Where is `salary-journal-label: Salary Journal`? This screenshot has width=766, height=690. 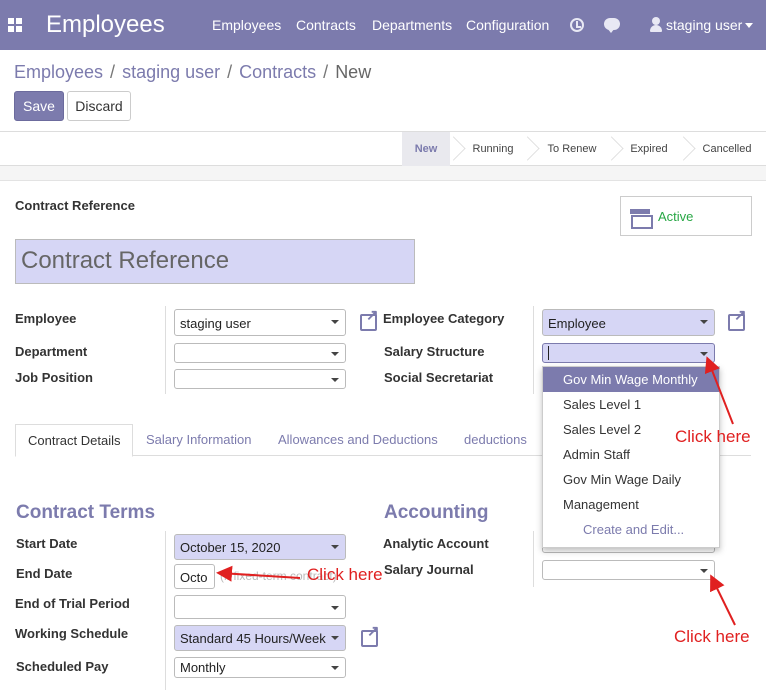 salary-journal-label: Salary Journal is located at coordinates (429, 569).